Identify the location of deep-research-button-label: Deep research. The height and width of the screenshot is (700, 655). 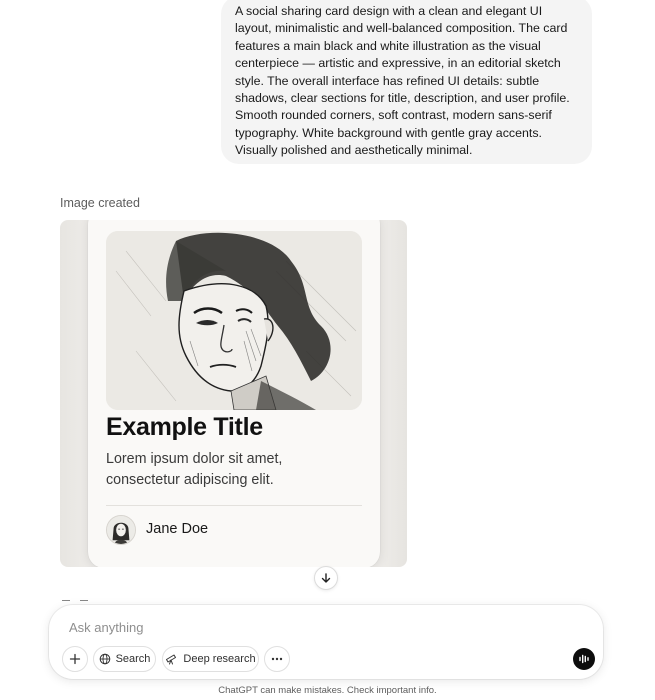
(219, 659).